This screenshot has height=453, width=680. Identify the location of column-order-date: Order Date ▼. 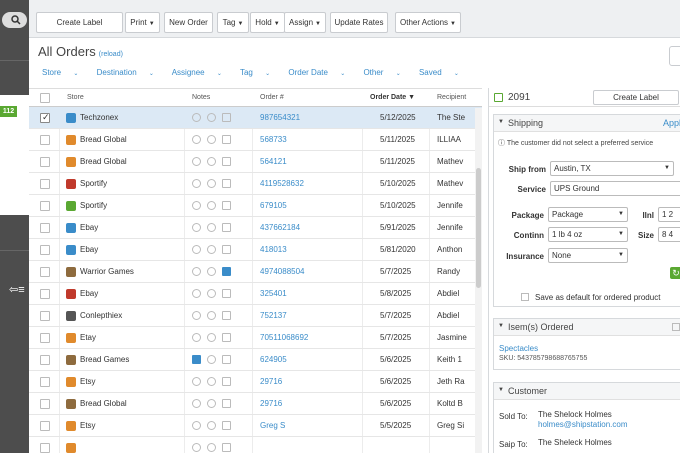
(392, 97).